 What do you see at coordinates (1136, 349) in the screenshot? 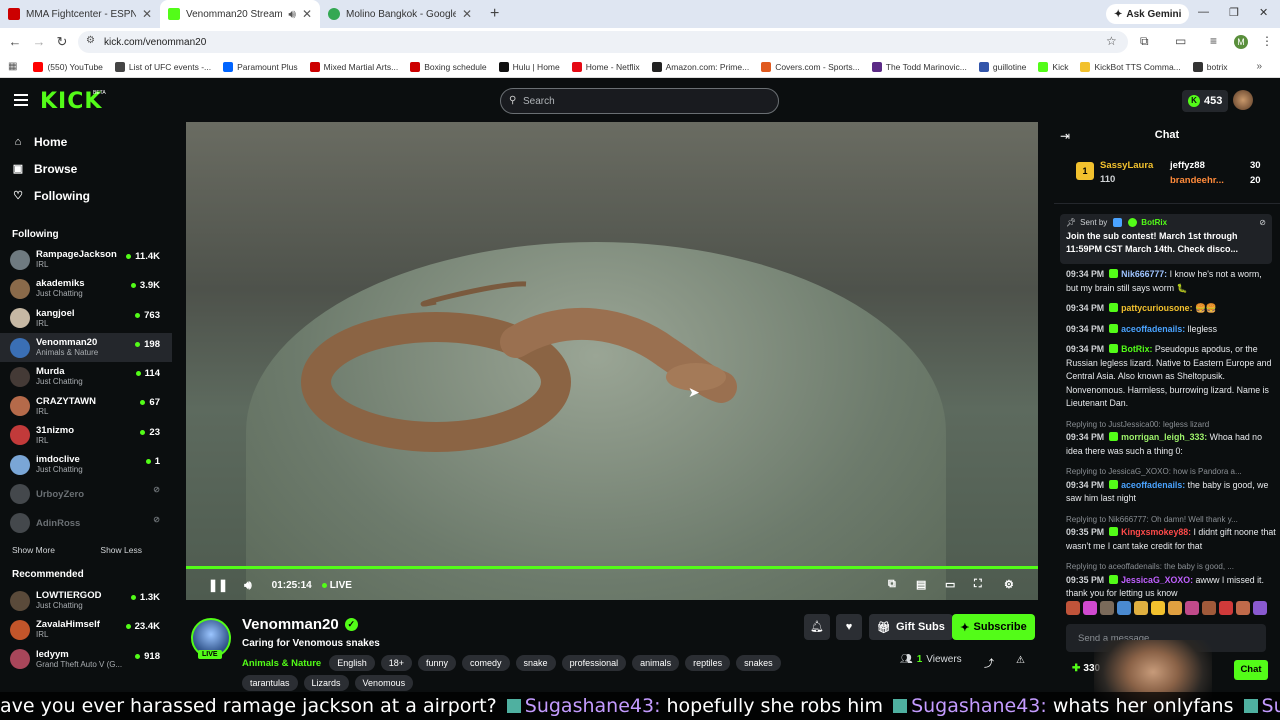
I see `message-username: BotRix:` at bounding box center [1136, 349].